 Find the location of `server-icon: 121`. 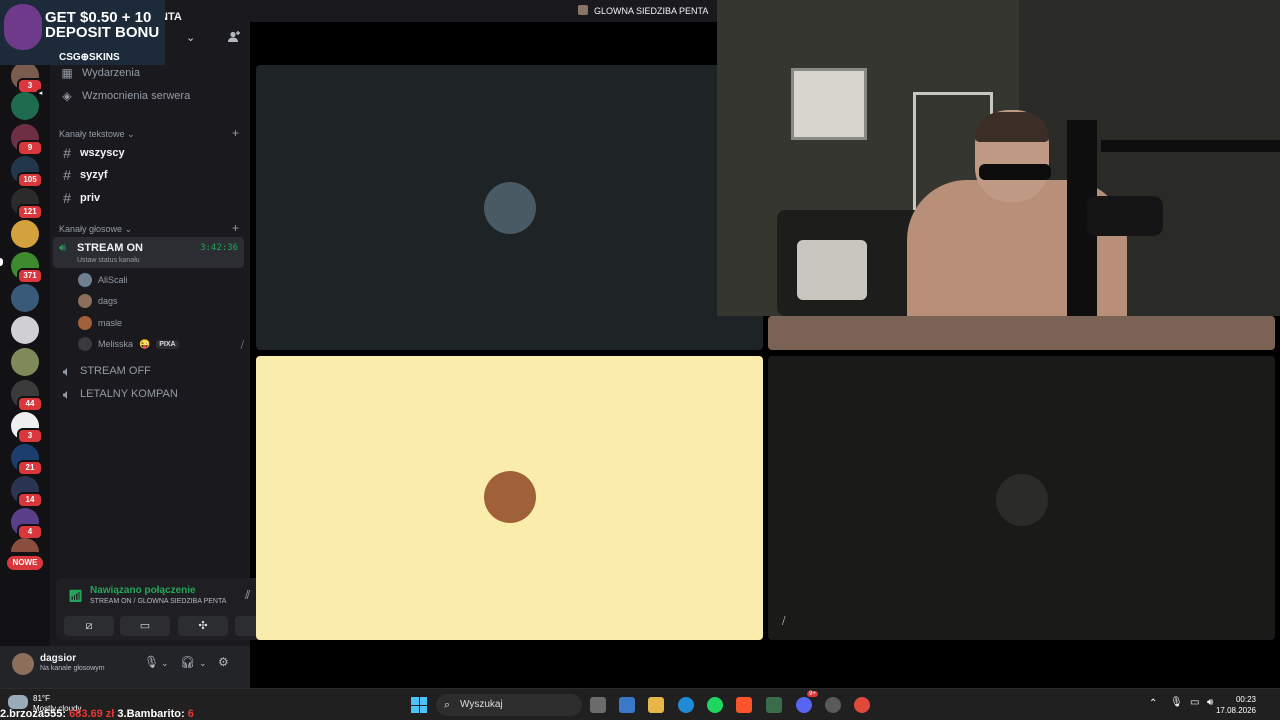

server-icon: 121 is located at coordinates (27, 204).